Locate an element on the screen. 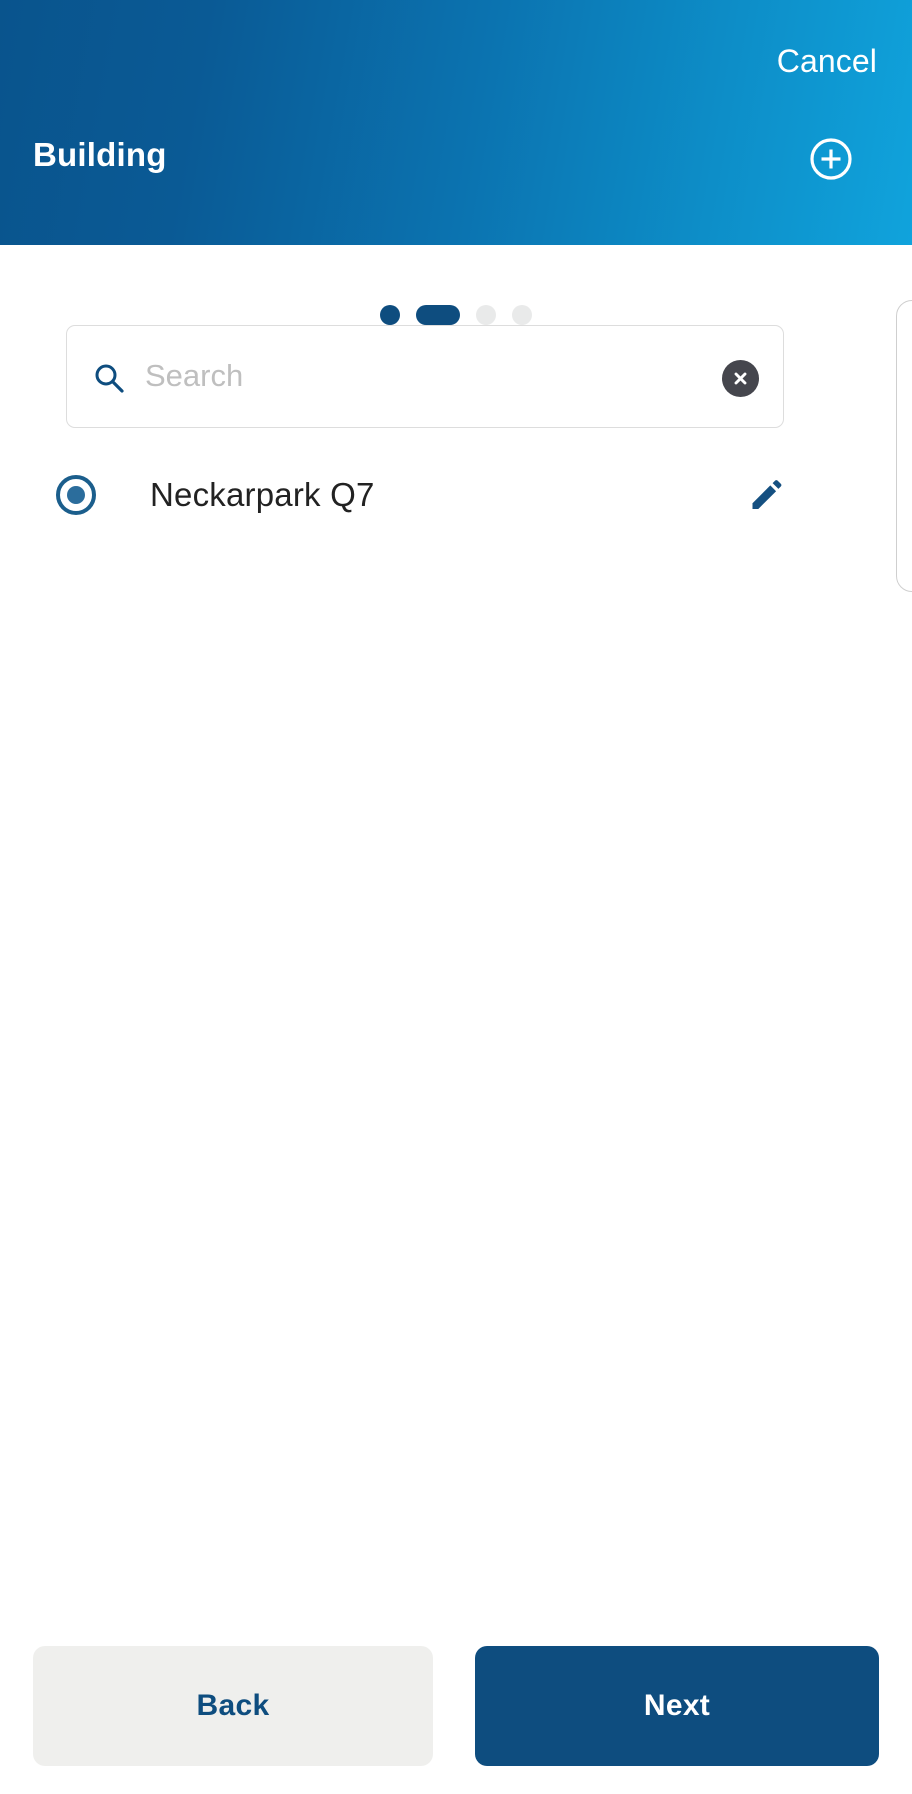  app-header: Cancel Building is located at coordinates (456, 122).